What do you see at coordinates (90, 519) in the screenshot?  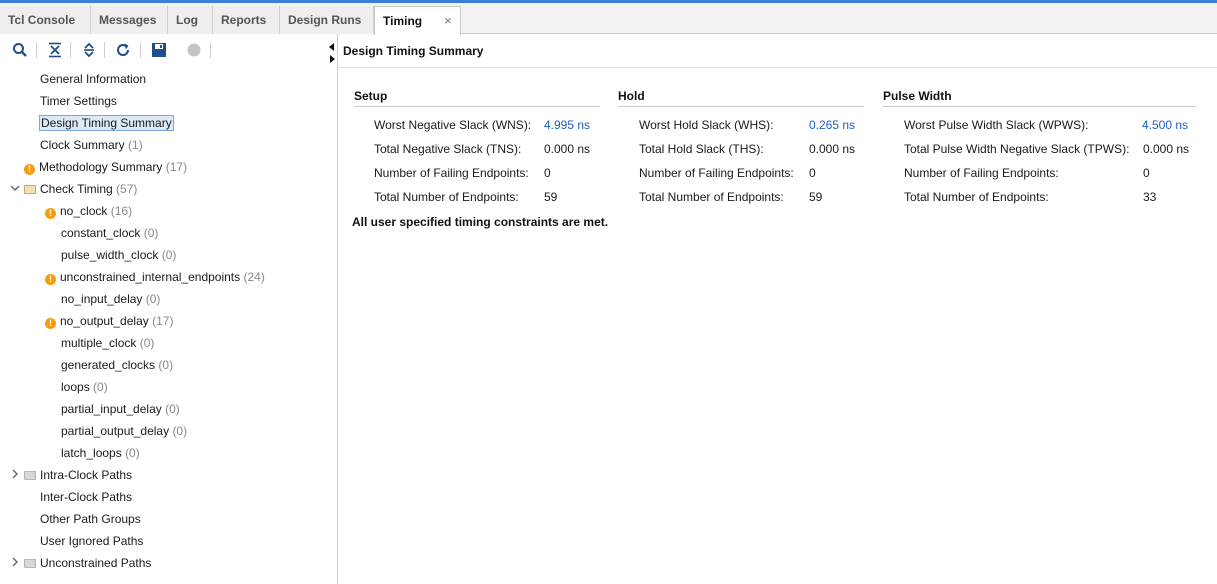 I see `tree-item-other-path-groups: Other Path Groups` at bounding box center [90, 519].